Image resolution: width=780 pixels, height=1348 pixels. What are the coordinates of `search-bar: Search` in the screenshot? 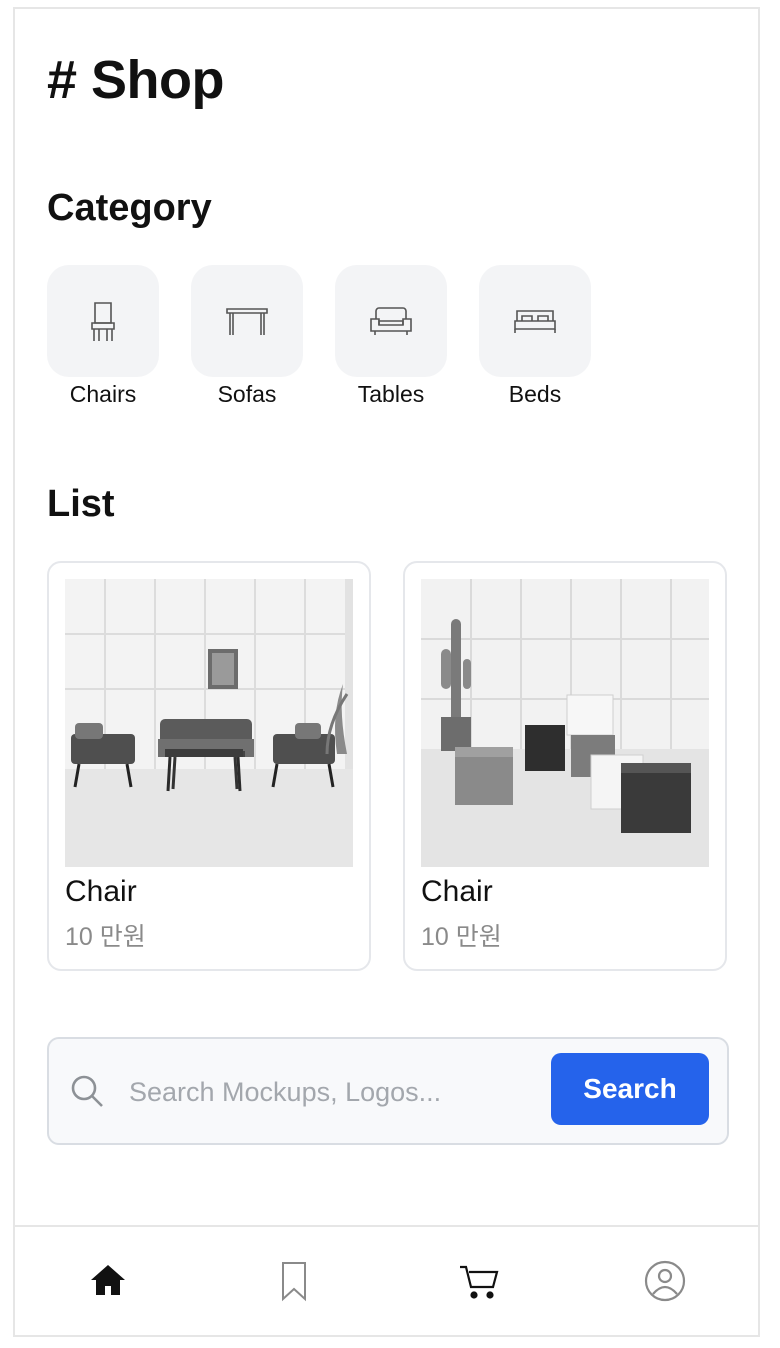 It's located at (388, 1091).